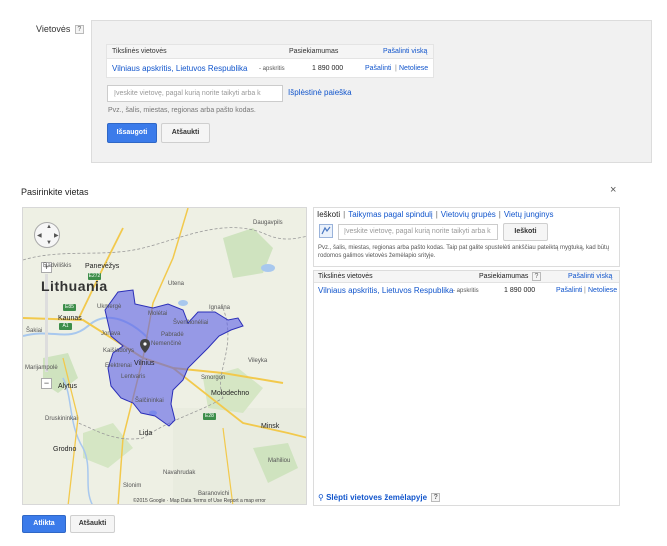  I want to click on map-city-label: Kaunas, so click(70, 318).